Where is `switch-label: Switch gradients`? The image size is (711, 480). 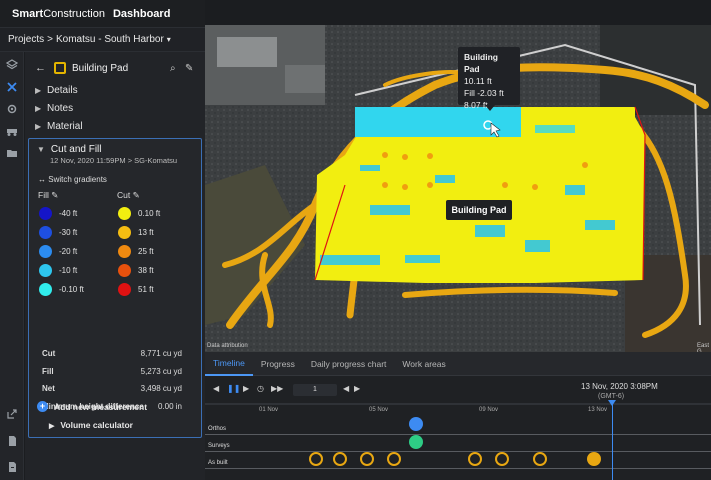 switch-label: Switch gradients is located at coordinates (77, 179).